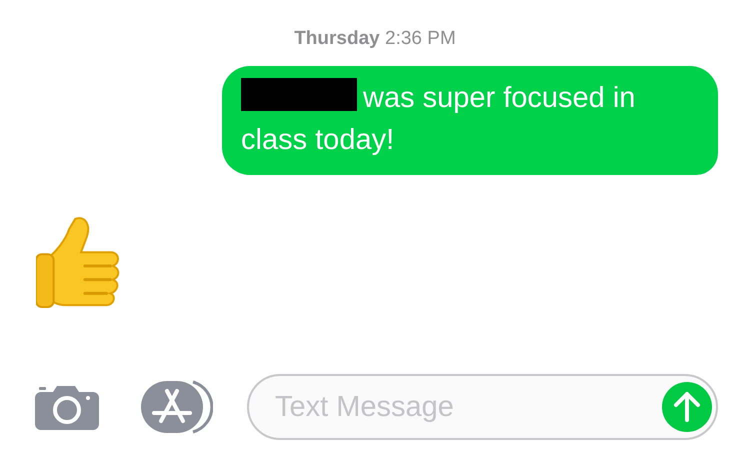  What do you see at coordinates (177, 407) in the screenshot?
I see `app-store-icon` at bounding box center [177, 407].